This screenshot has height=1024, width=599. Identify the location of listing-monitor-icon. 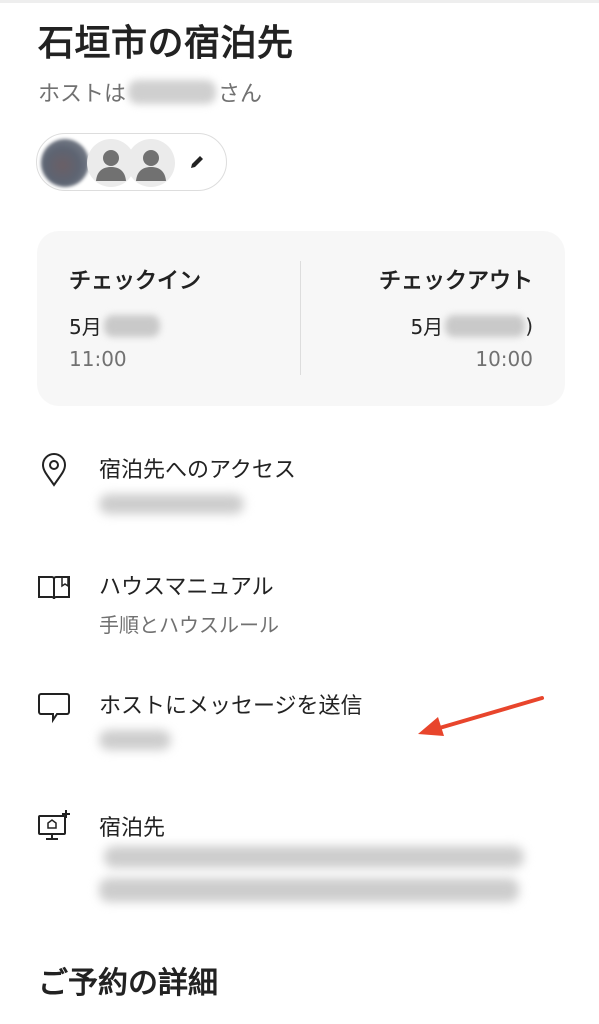
(54, 826).